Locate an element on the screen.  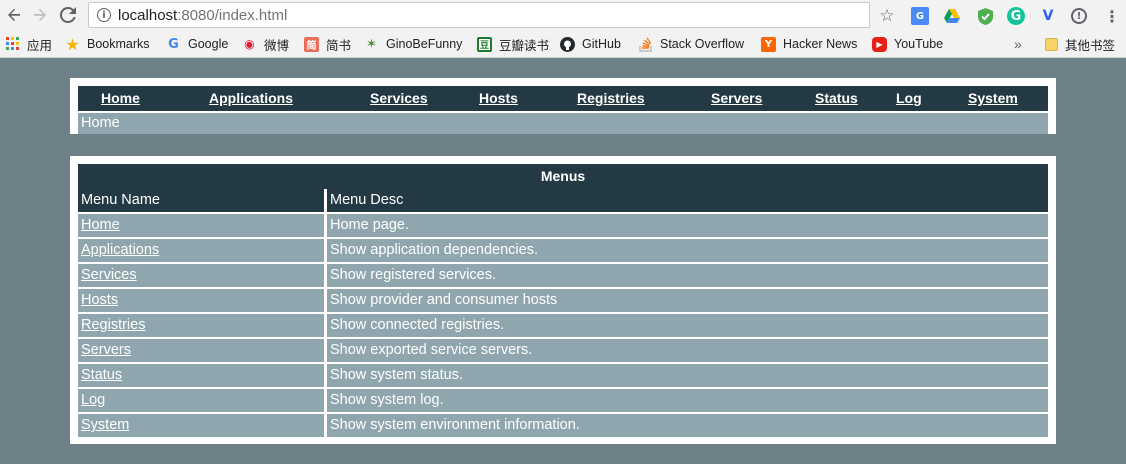
table-row: Hosts Show provider and consumer hosts is located at coordinates (563, 301).